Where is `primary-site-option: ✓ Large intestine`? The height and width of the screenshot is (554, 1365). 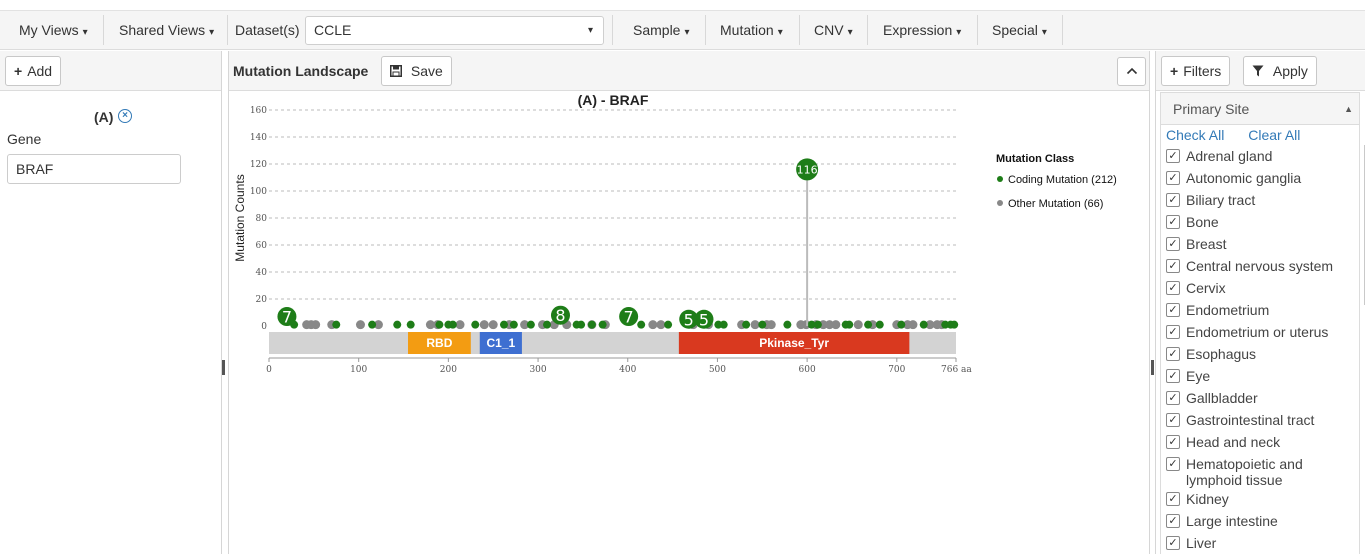
primary-site-option: ✓ Large intestine is located at coordinates (1260, 521).